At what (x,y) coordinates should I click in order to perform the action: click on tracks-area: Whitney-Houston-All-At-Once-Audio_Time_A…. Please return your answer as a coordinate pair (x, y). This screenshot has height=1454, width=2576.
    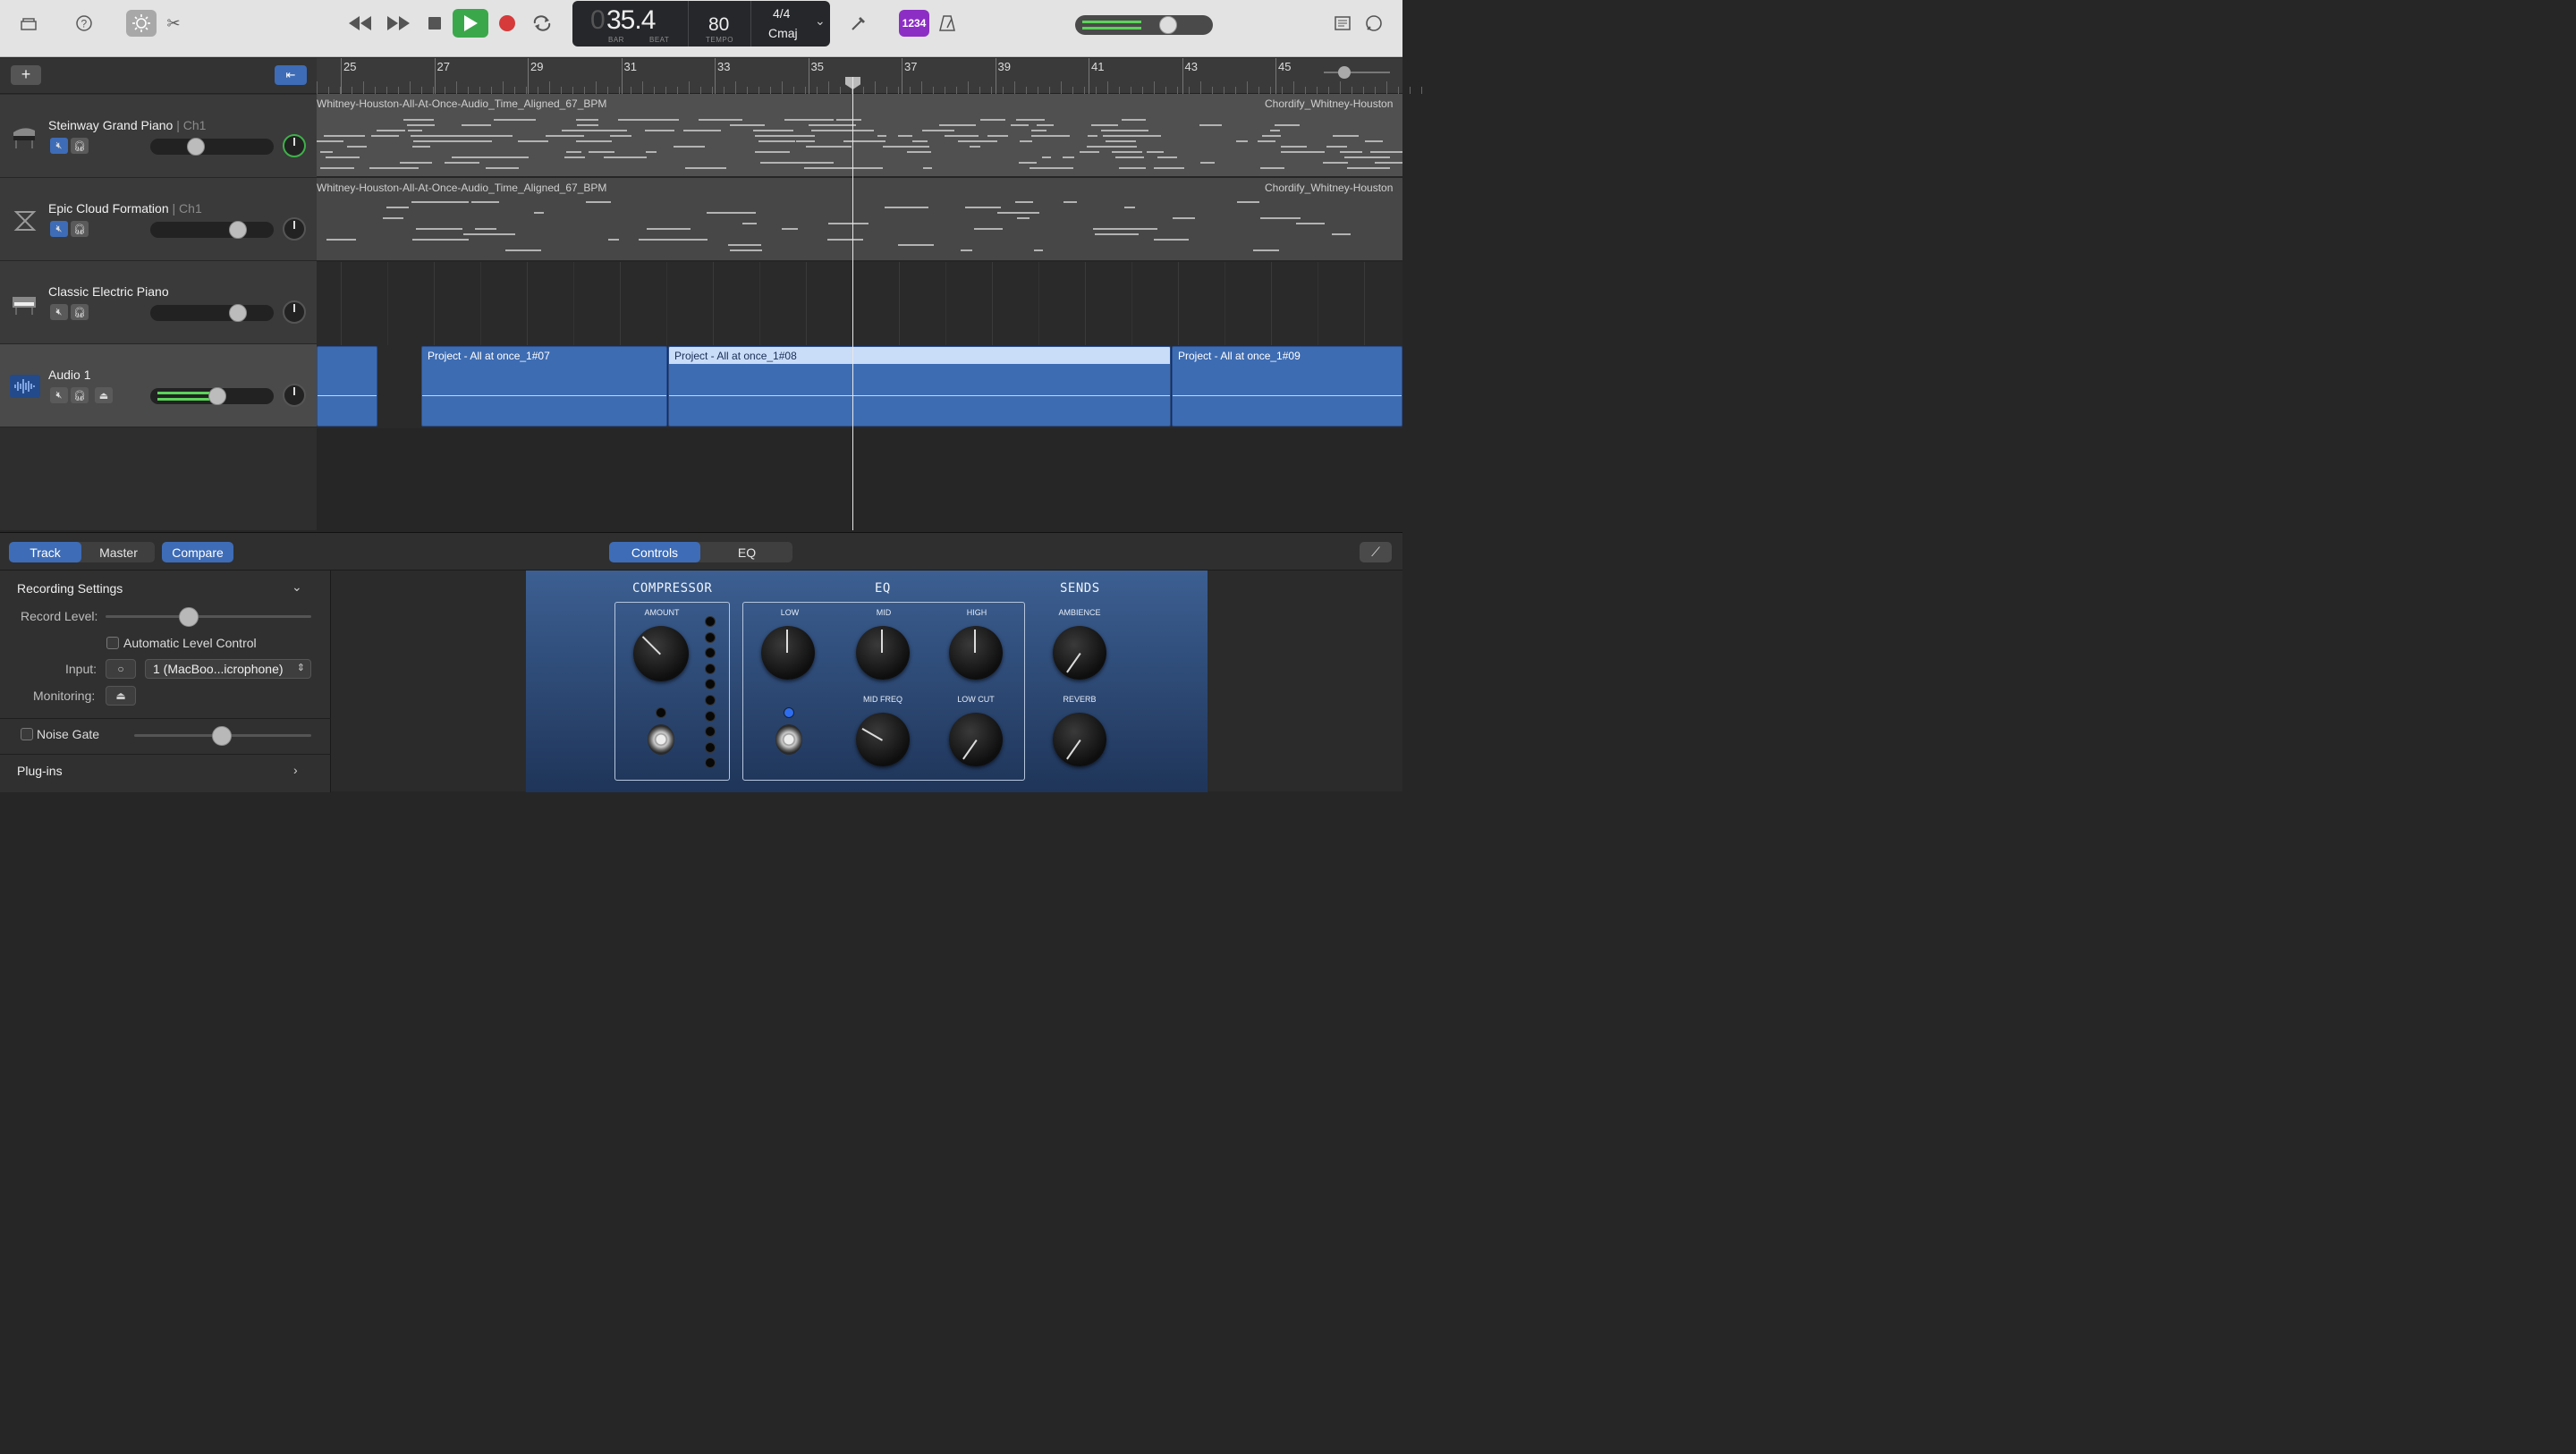
    Looking at the image, I should click on (859, 312).